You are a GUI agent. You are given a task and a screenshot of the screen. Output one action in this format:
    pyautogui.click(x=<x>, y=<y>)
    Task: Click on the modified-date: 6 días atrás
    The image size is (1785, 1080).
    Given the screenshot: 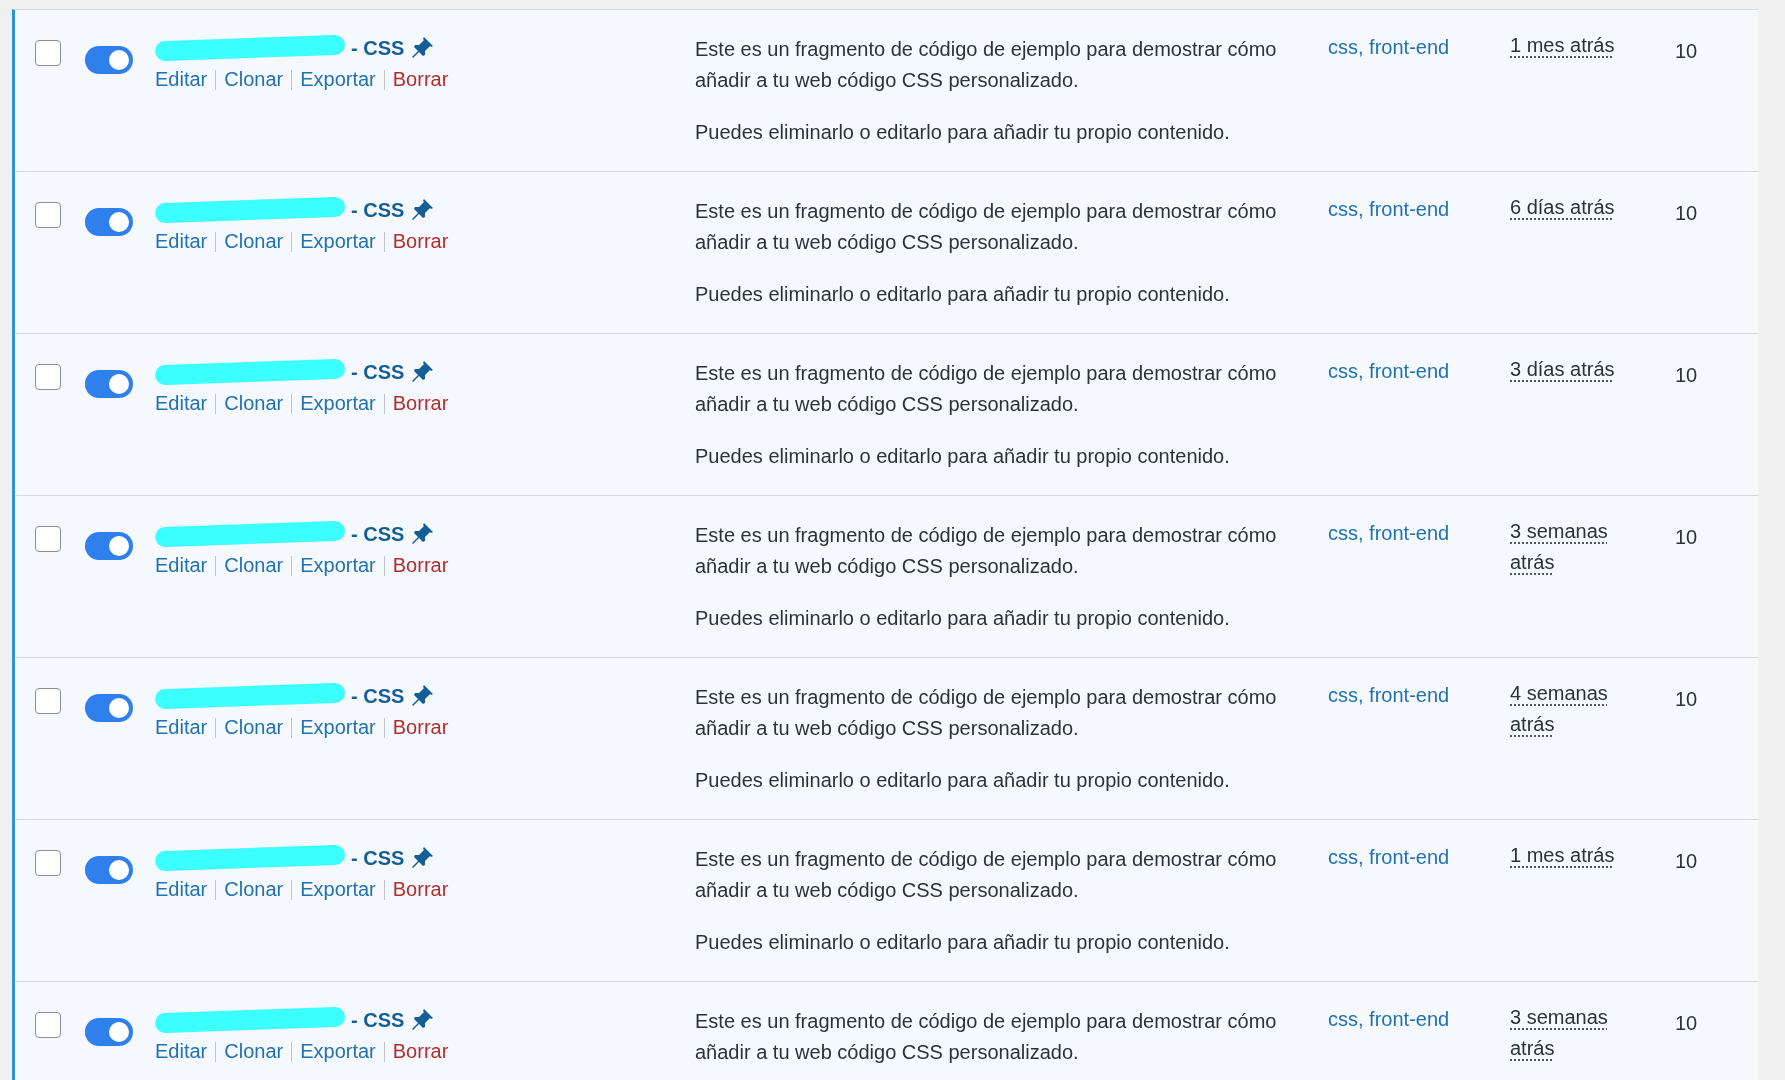 What is the action you would take?
    pyautogui.click(x=1563, y=207)
    